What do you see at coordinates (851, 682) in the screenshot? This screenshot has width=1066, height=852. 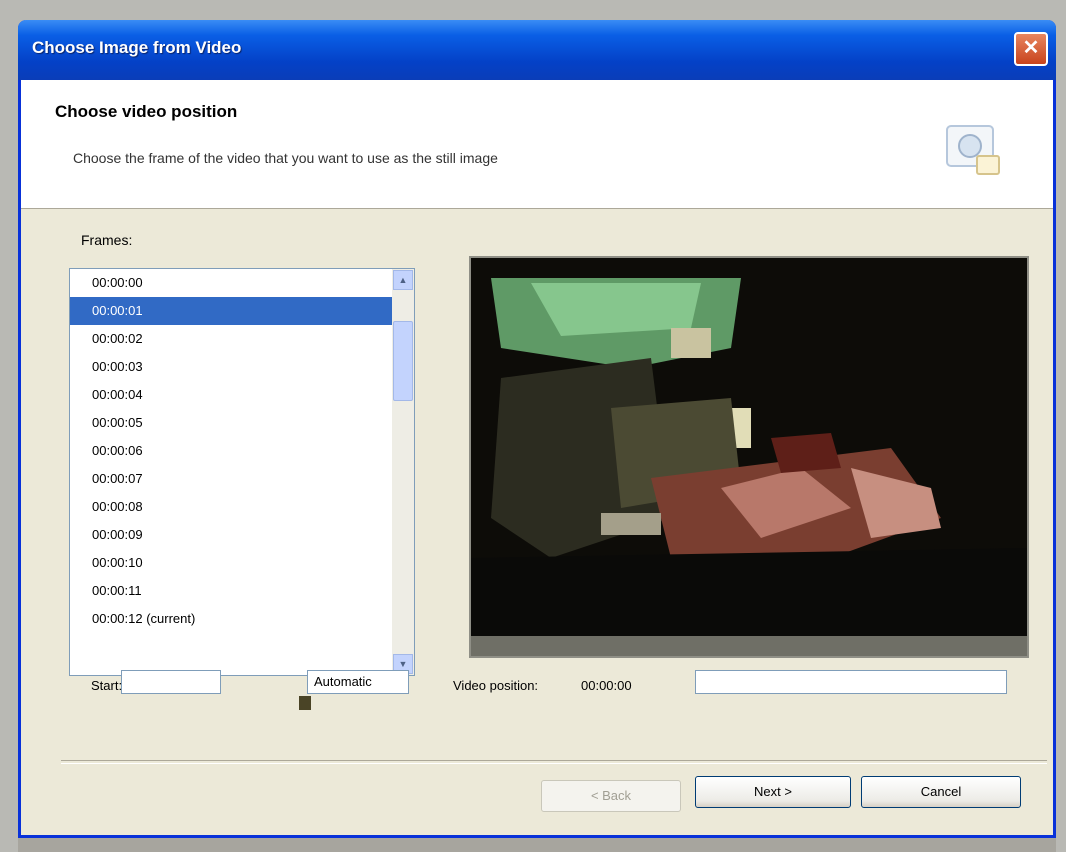 I see `position-field` at bounding box center [851, 682].